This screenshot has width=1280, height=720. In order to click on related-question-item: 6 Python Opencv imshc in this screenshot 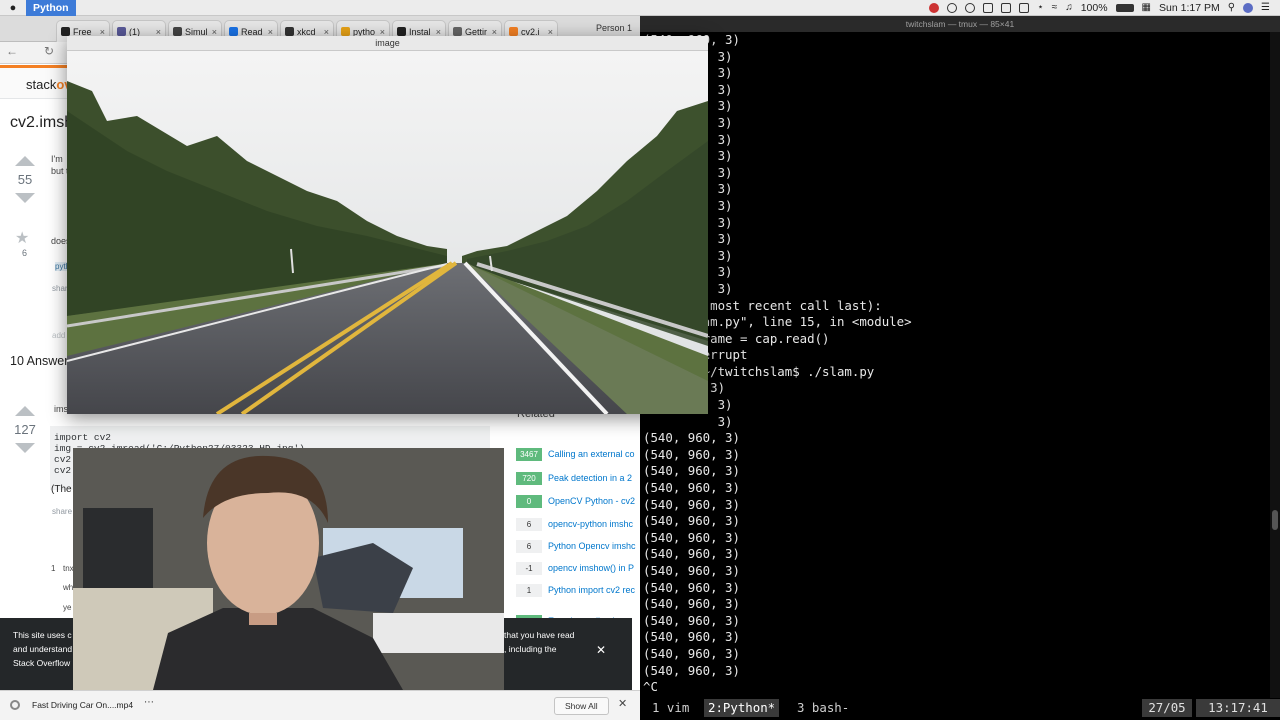, I will do `click(577, 546)`.